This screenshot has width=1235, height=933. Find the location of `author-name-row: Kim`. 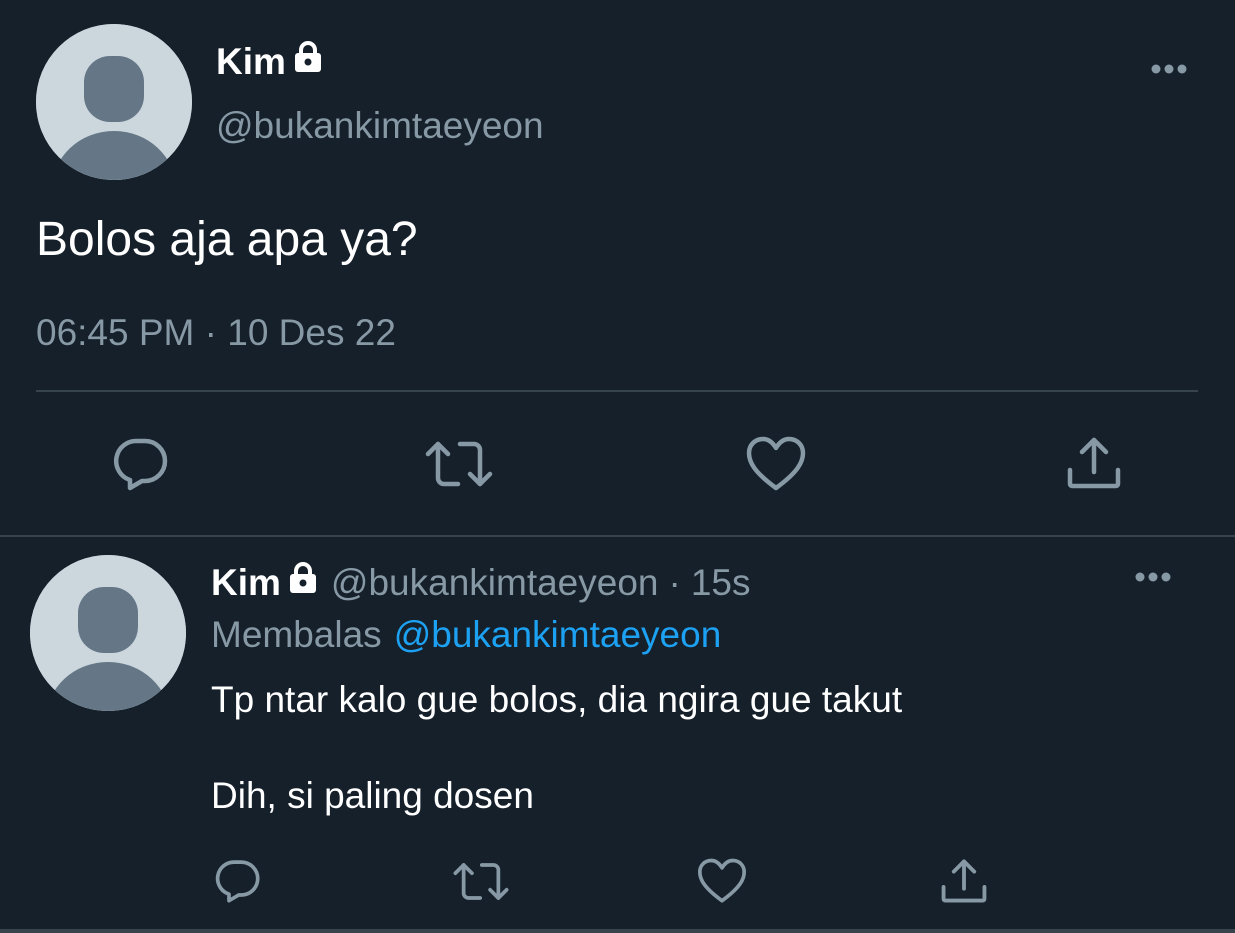

author-name-row: Kim is located at coordinates (270, 62).